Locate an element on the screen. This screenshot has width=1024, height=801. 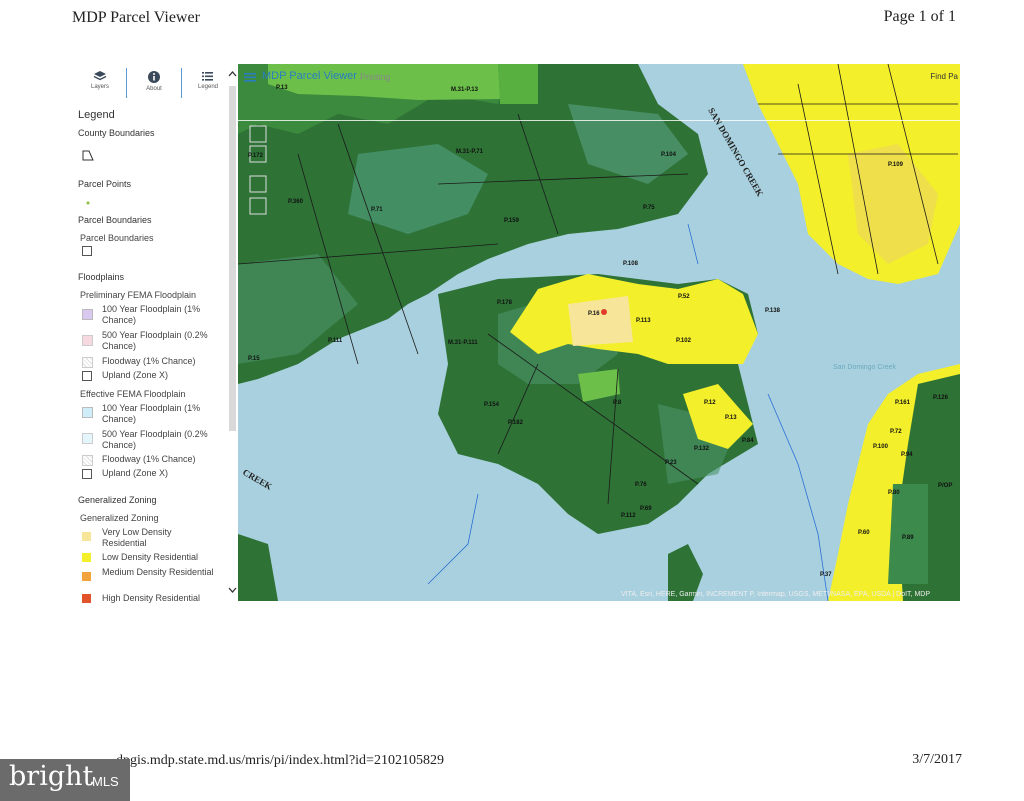
parcel-label: P.159 is located at coordinates (512, 221).